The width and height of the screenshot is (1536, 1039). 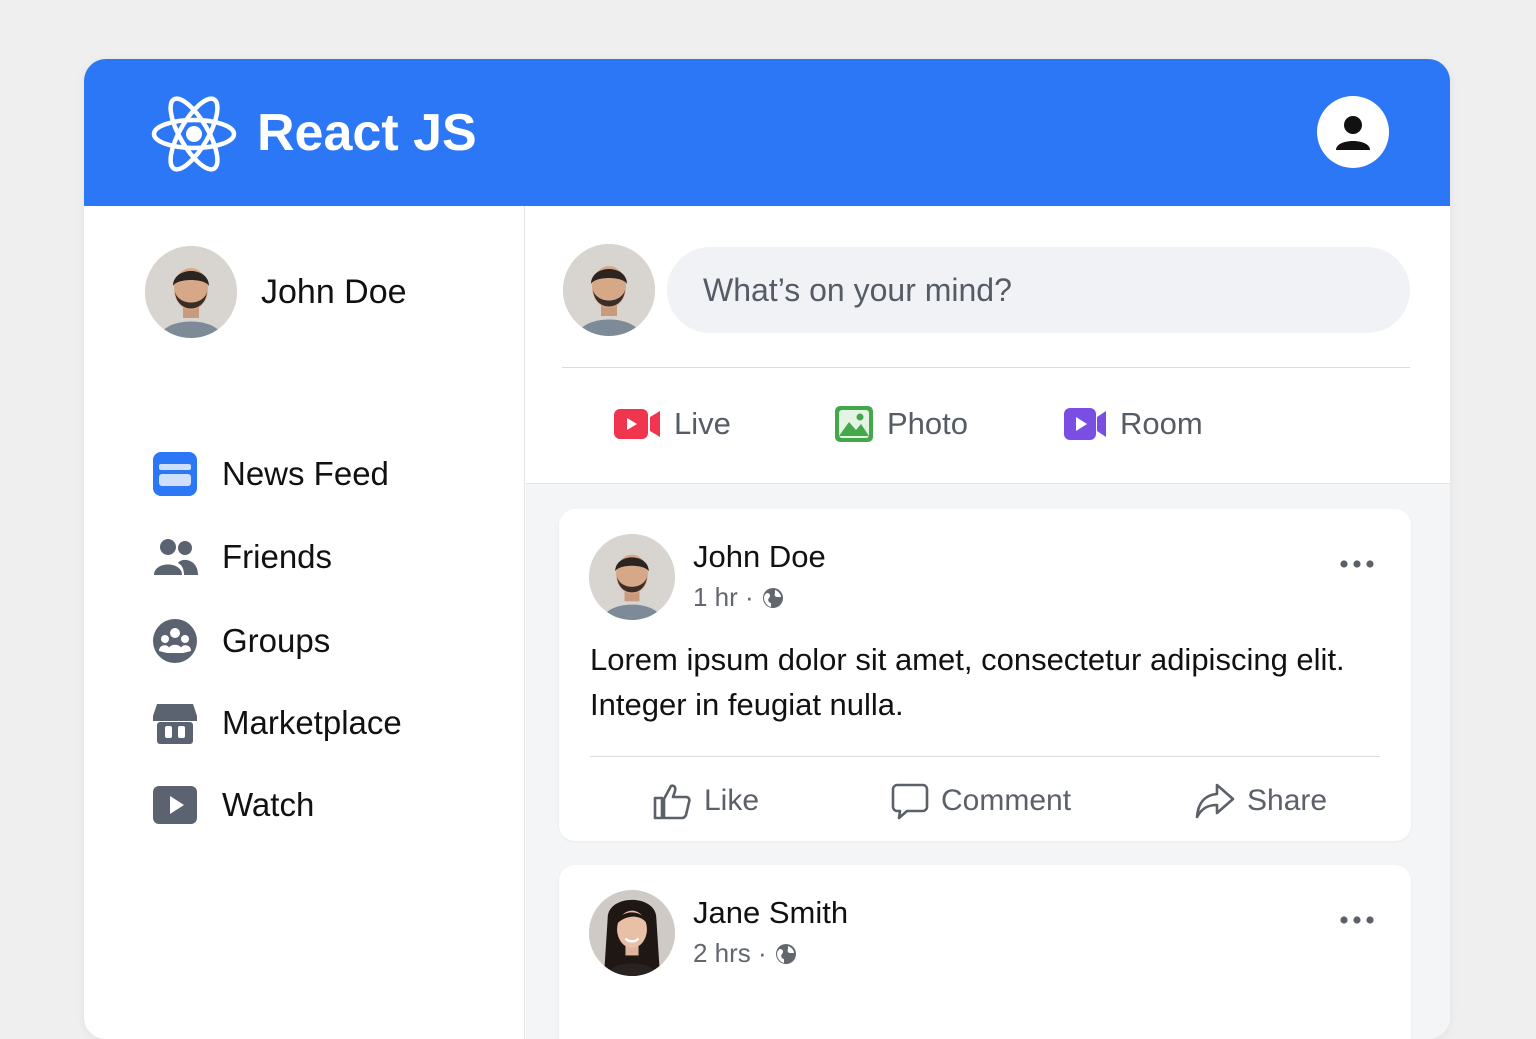 What do you see at coordinates (277, 556) in the screenshot?
I see `sidebar-item-label: Friends` at bounding box center [277, 556].